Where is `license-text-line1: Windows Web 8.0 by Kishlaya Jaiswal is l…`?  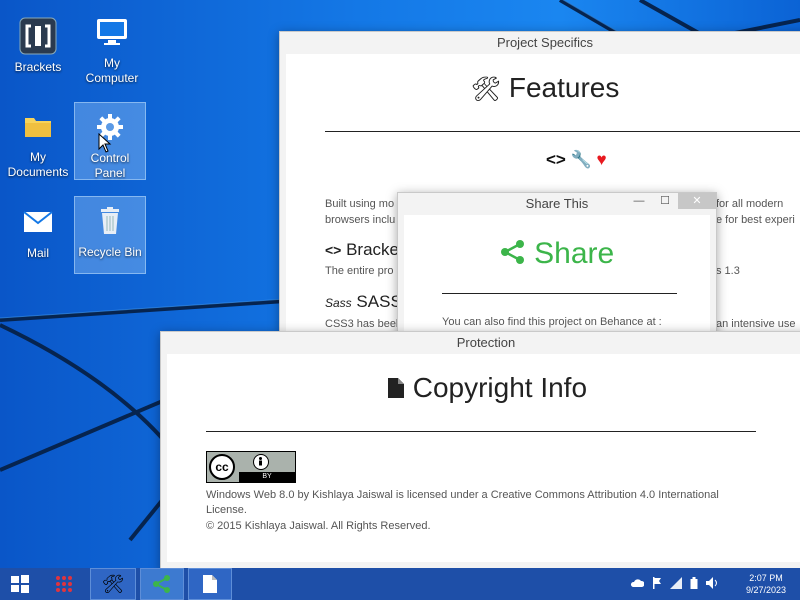
license-text-line1: Windows Web 8.0 by Kishlaya Jaiswal is l… is located at coordinates (462, 495).